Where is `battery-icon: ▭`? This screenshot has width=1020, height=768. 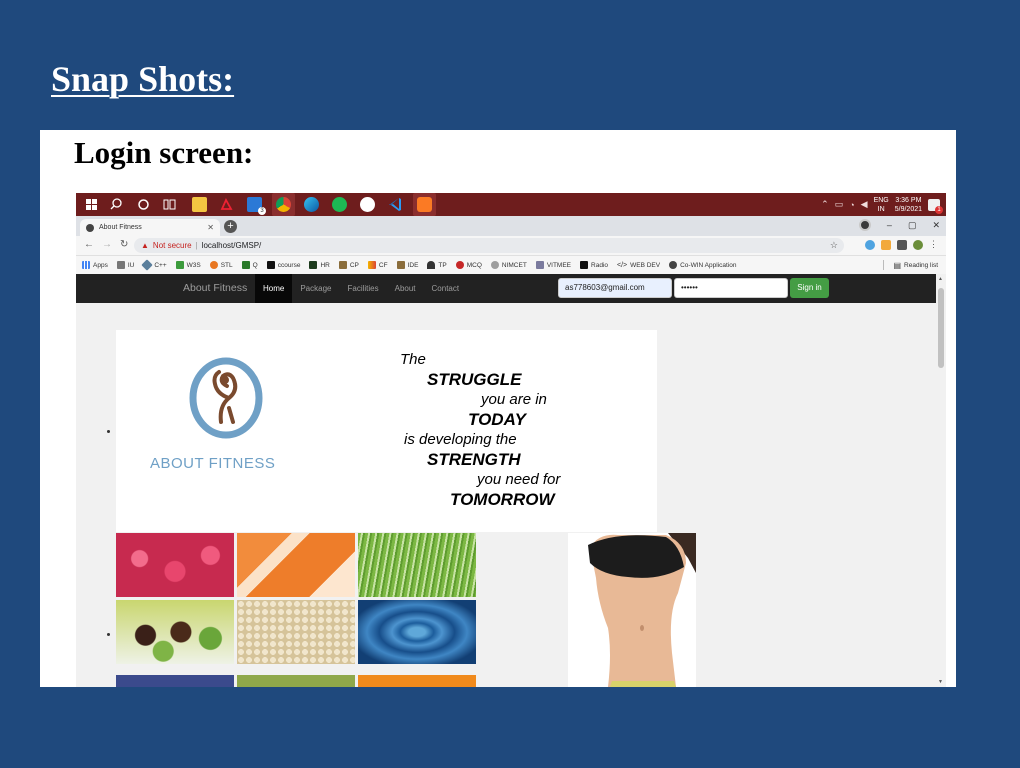
battery-icon: ▭ is located at coordinates (839, 204).